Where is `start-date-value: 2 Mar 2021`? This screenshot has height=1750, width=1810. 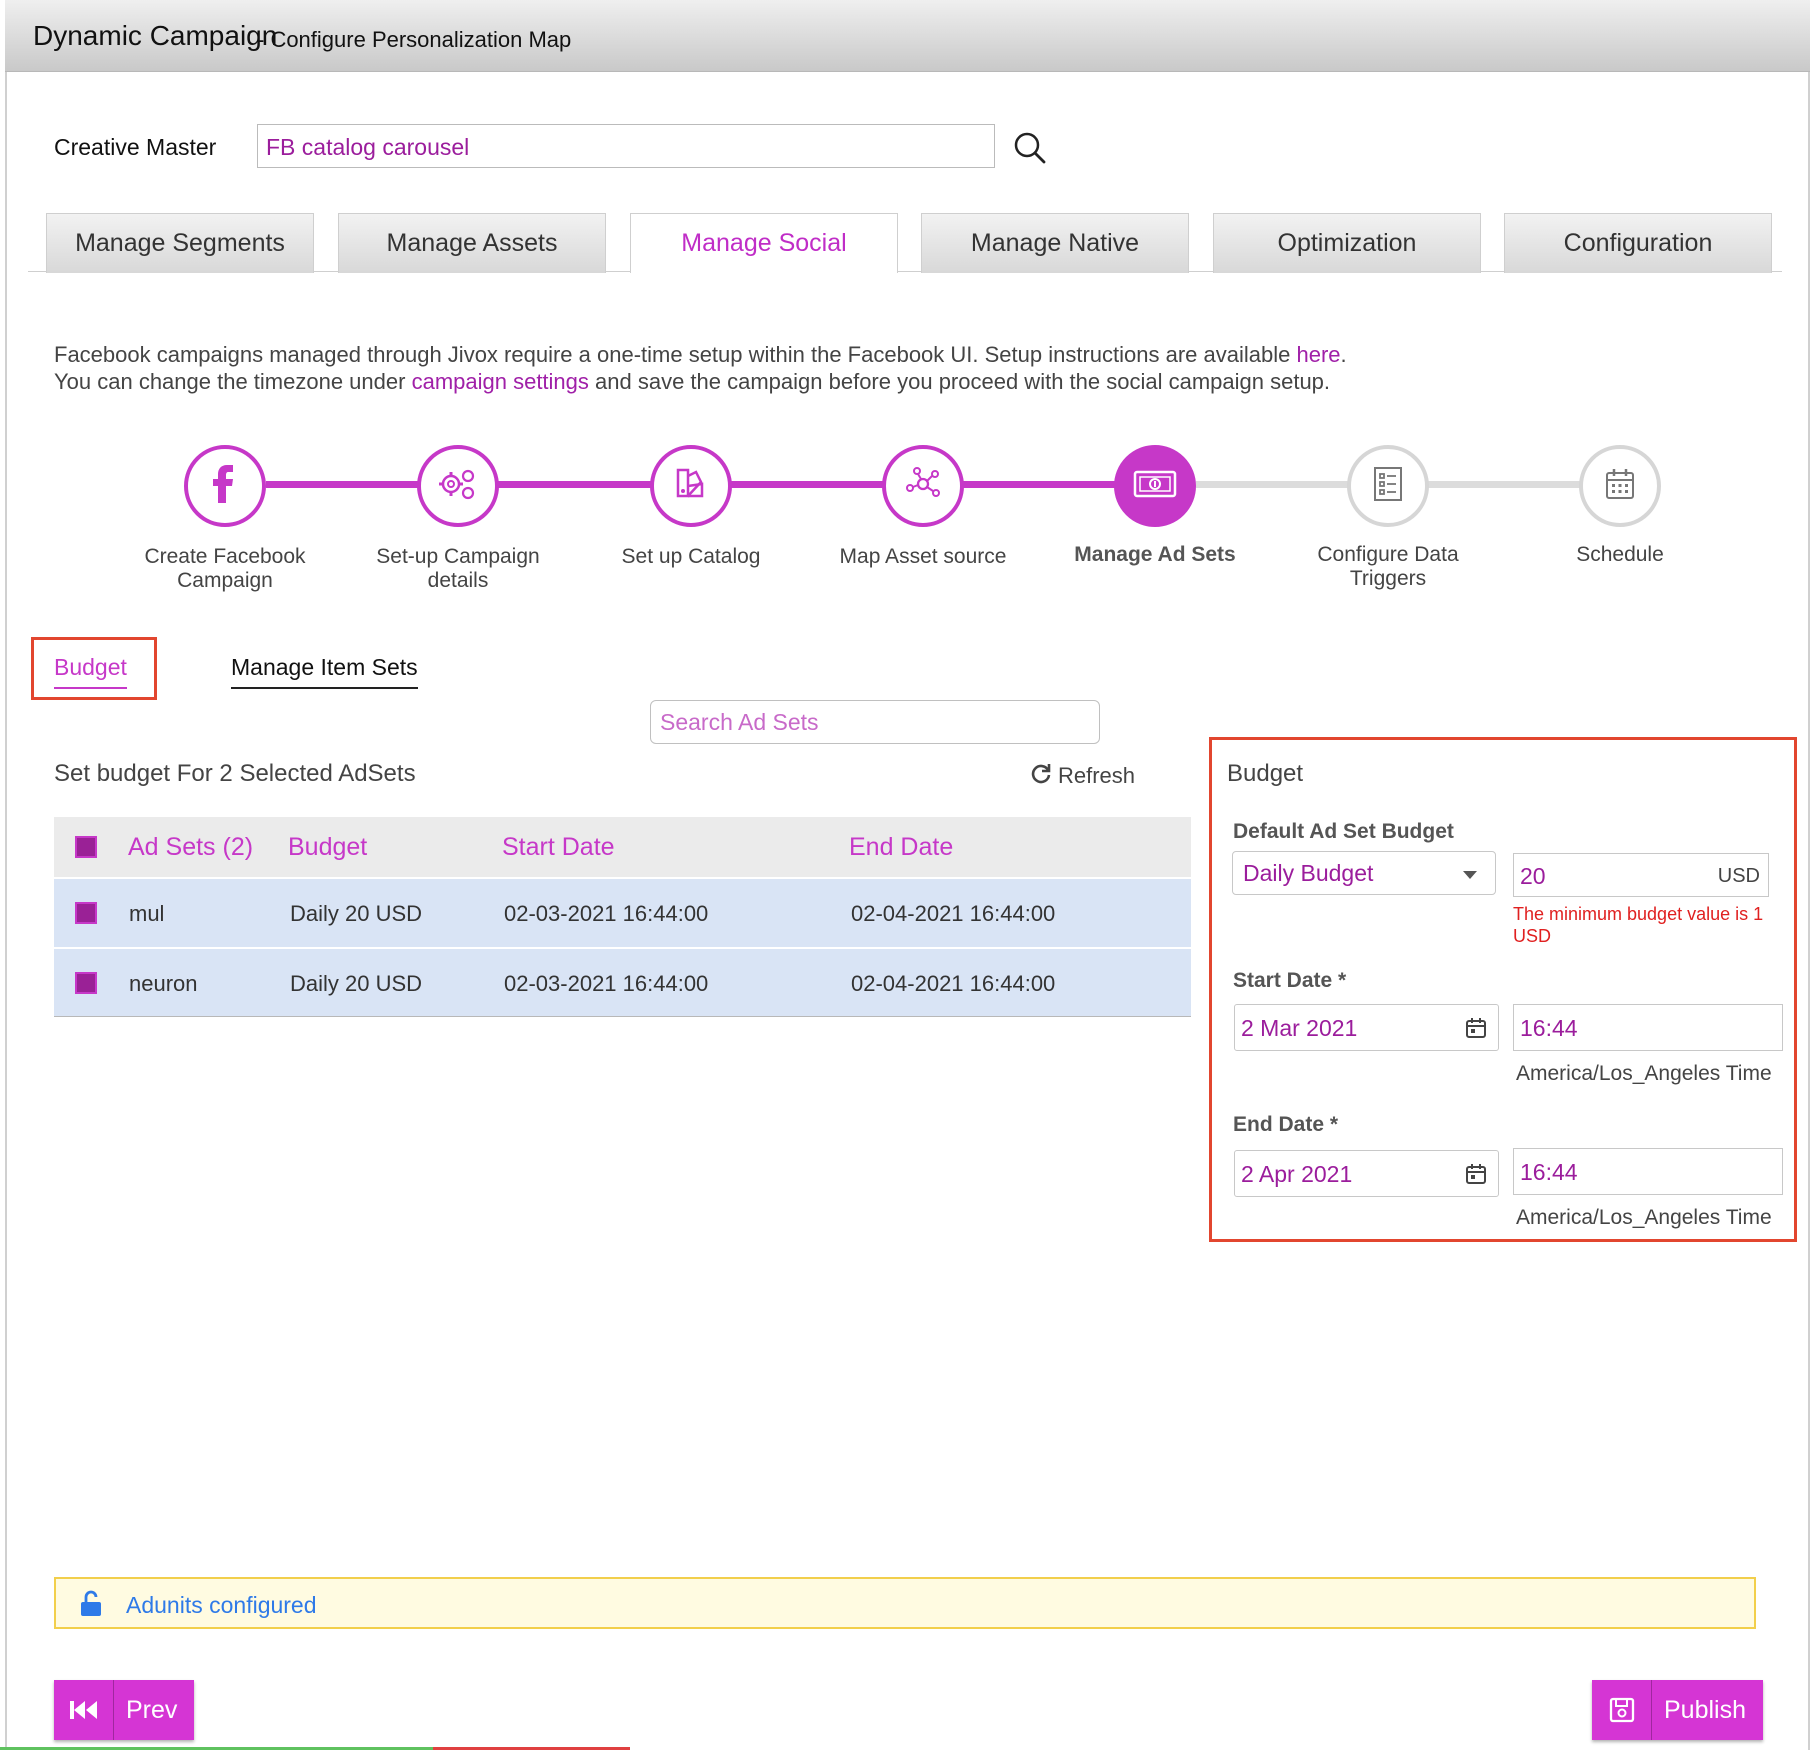 start-date-value: 2 Mar 2021 is located at coordinates (1299, 1028).